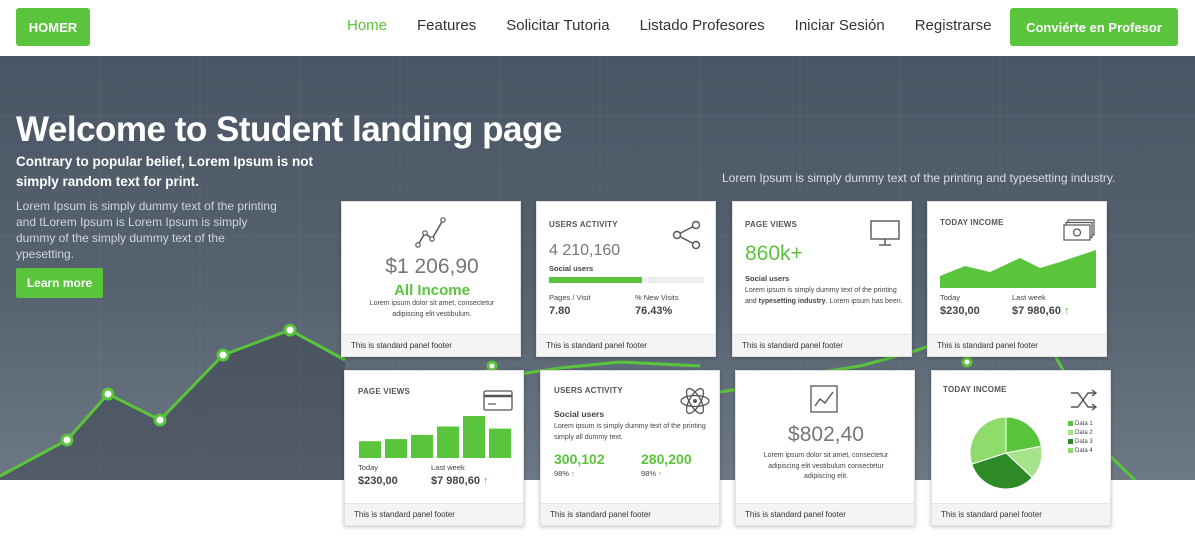  I want to click on nav-link-listado-profesores: Listado Profesores, so click(702, 25).